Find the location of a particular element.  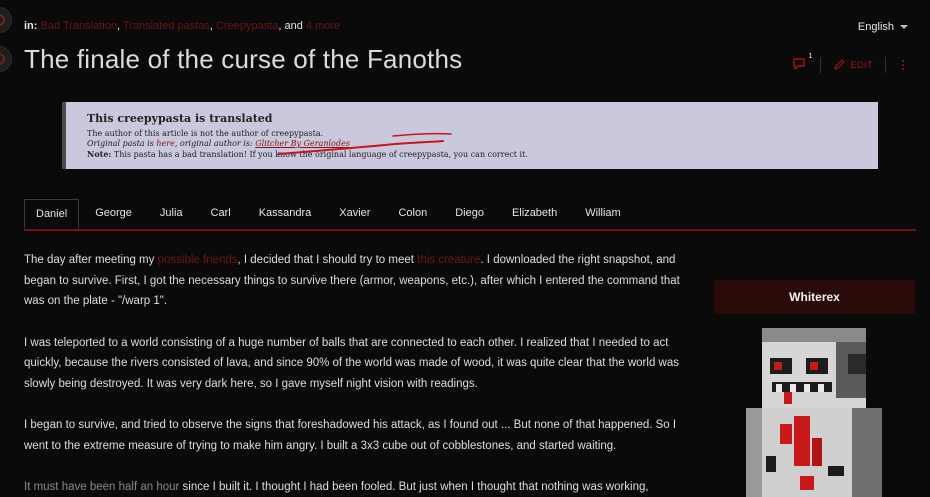

chevron-down-icon is located at coordinates (904, 27).